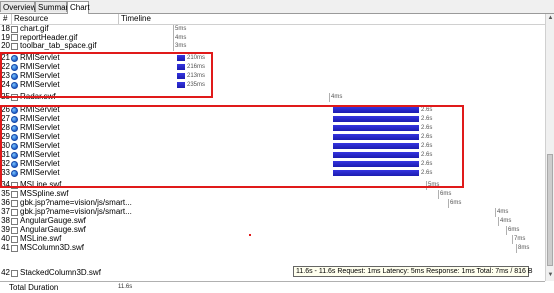 Image resolution: width=554 pixels, height=293 pixels. I want to click on tab-chart: Chart, so click(78, 7).